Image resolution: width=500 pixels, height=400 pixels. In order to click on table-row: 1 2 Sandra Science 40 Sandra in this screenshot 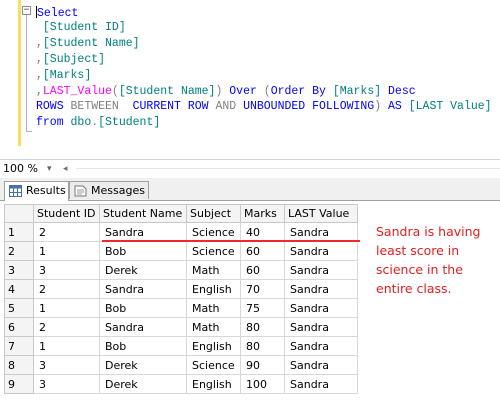, I will do `click(181, 232)`.